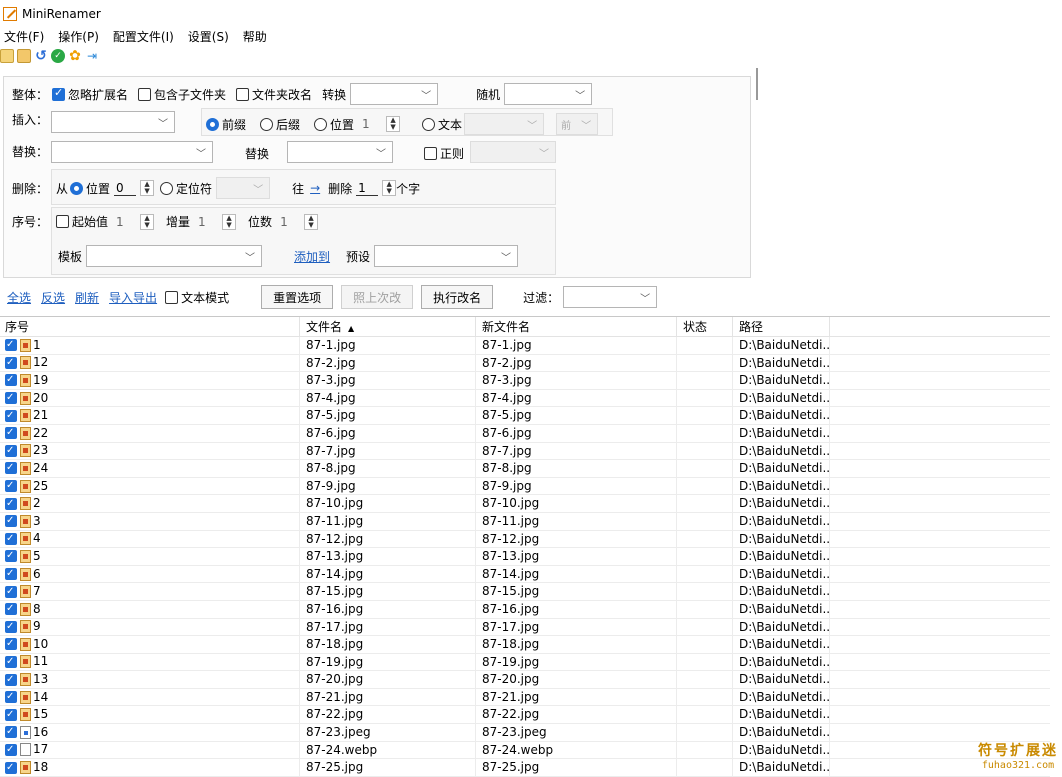 This screenshot has width=1062, height=777. What do you see at coordinates (212, 124) in the screenshot?
I see `prefix-radio` at bounding box center [212, 124].